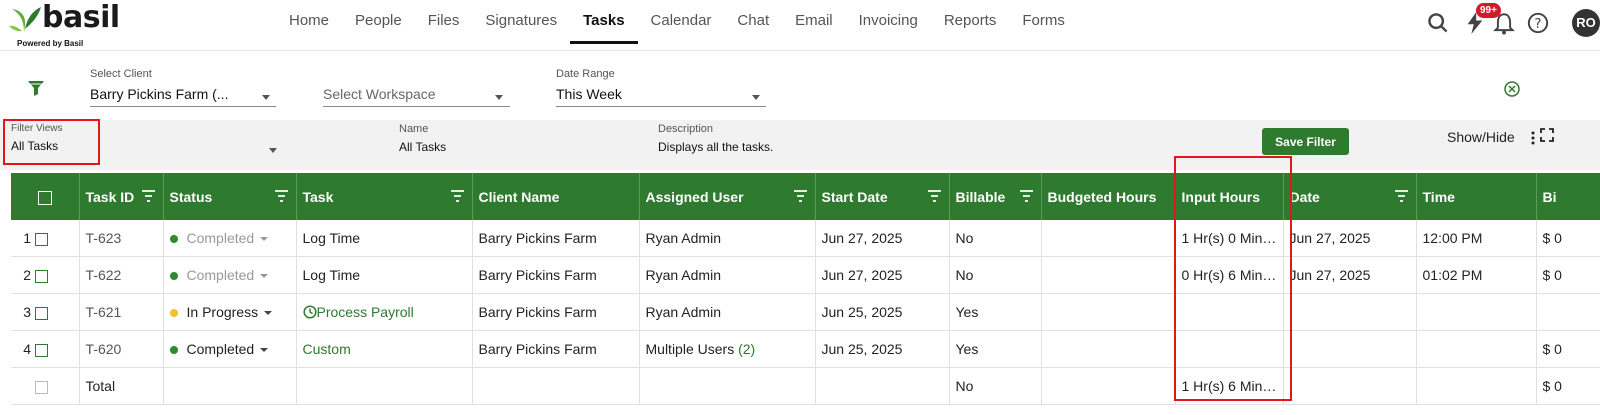  I want to click on nav-home: Home, so click(309, 22).